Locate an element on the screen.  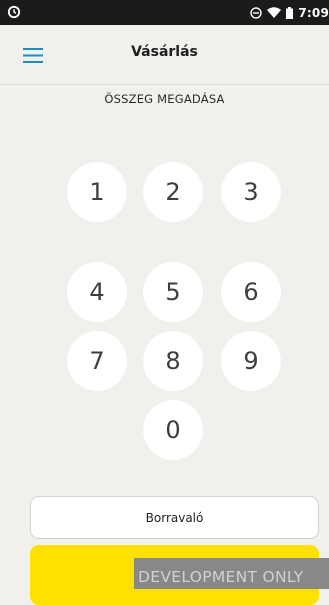
keypad-key-3: 3 is located at coordinates (251, 192).